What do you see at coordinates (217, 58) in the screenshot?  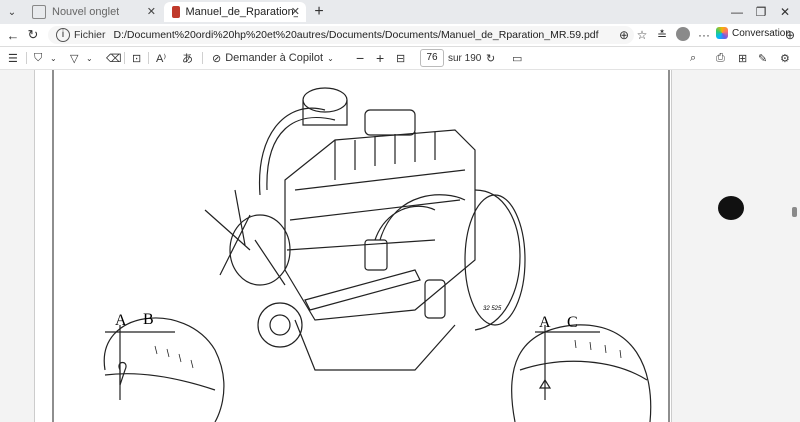 I see `copilot-icon: ⊘` at bounding box center [217, 58].